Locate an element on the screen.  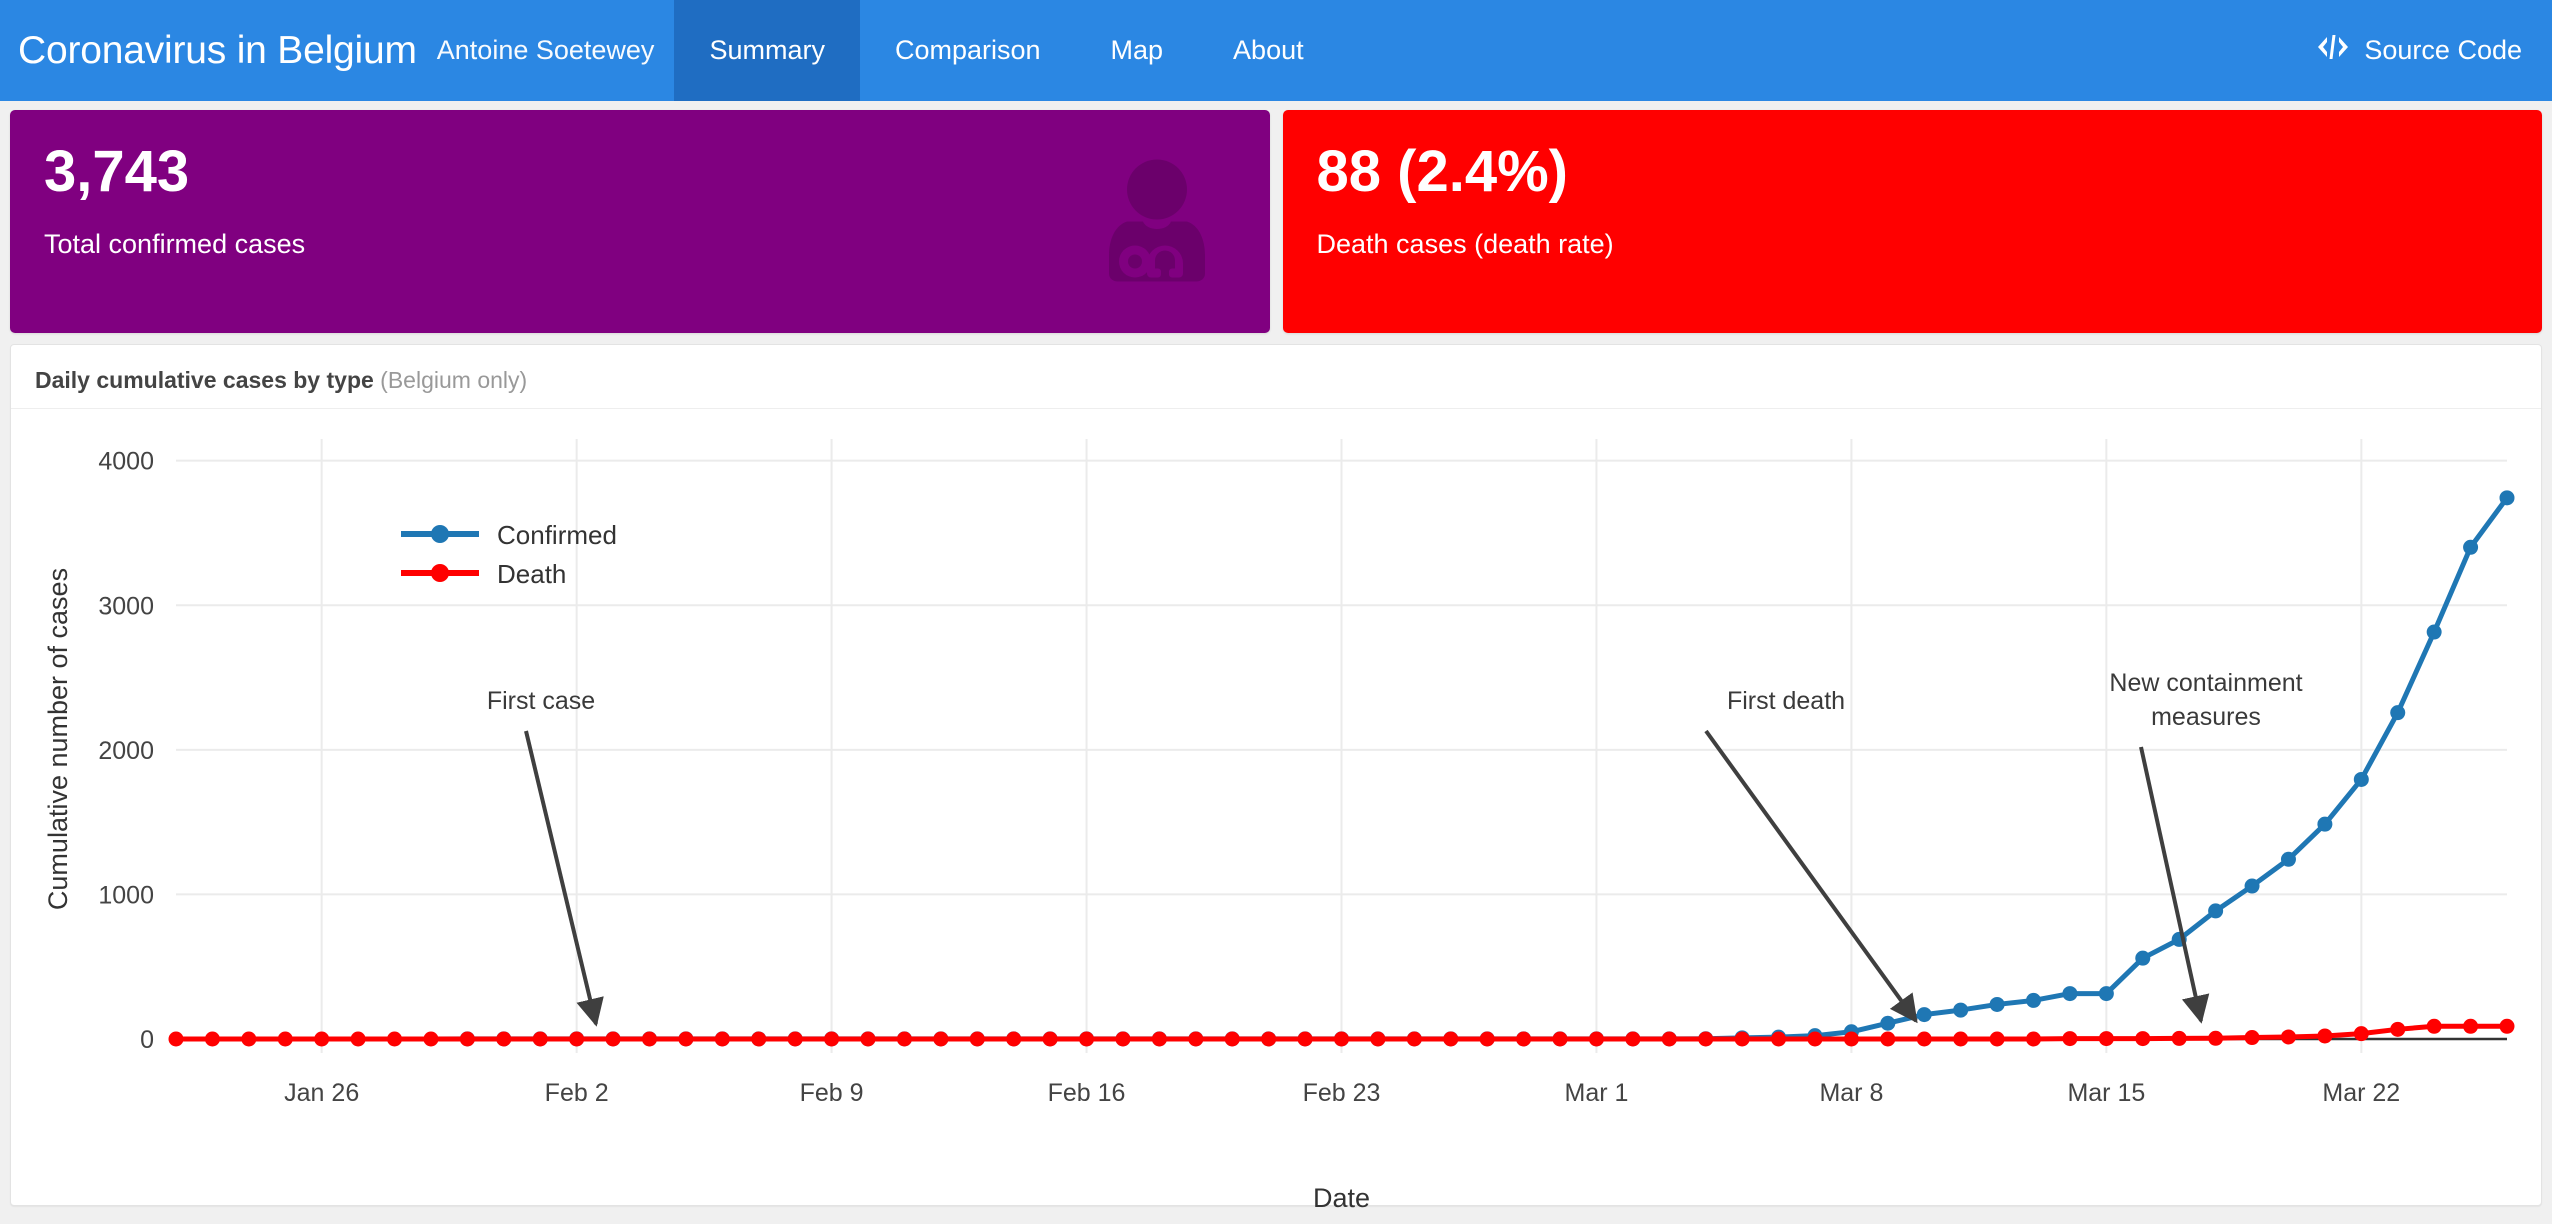
x-tick-label: Feb 16 is located at coordinates (1087, 1093).